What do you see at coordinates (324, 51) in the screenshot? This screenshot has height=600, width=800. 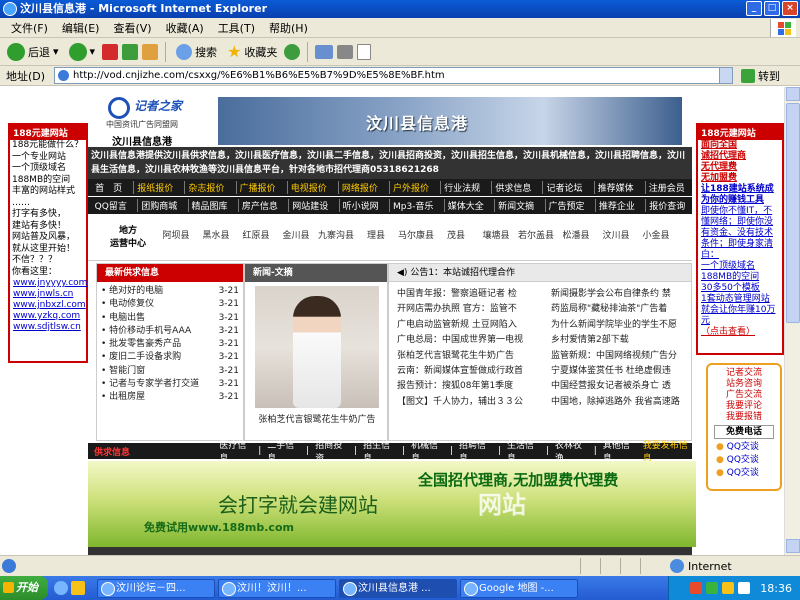 I see `mail-icon` at bounding box center [324, 51].